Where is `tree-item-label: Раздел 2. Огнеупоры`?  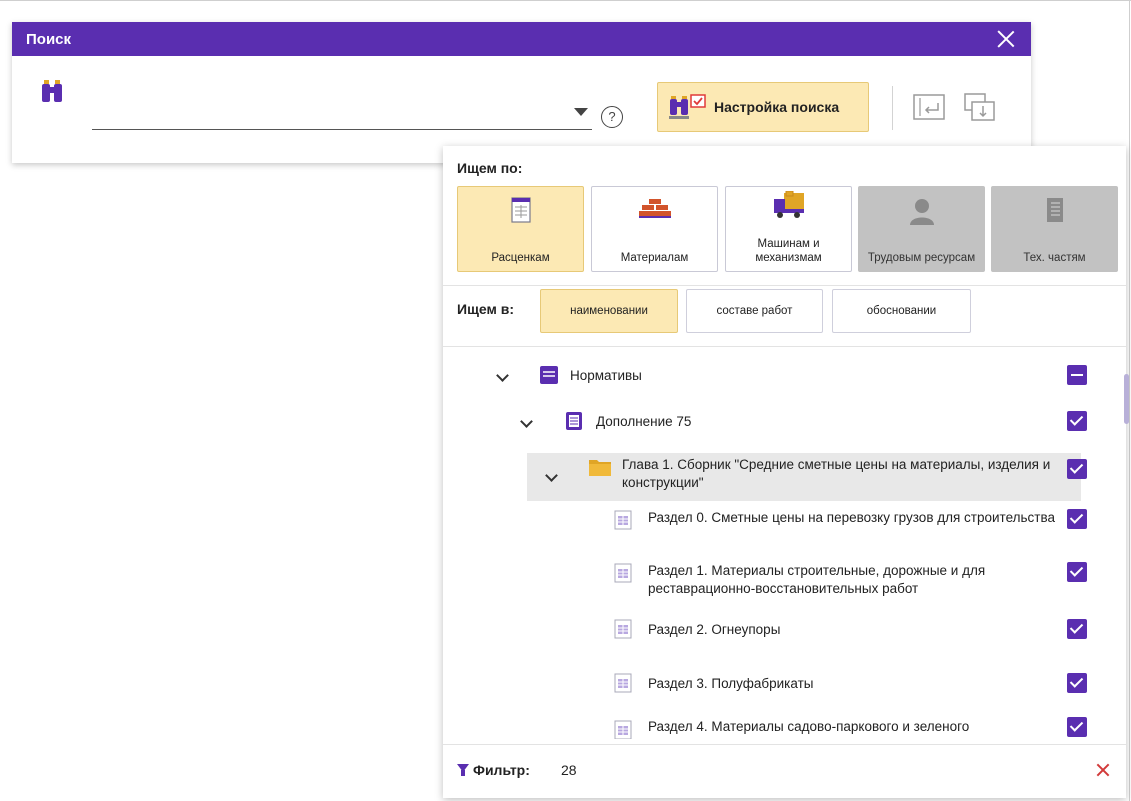 tree-item-label: Раздел 2. Огнеупоры is located at coordinates (714, 629).